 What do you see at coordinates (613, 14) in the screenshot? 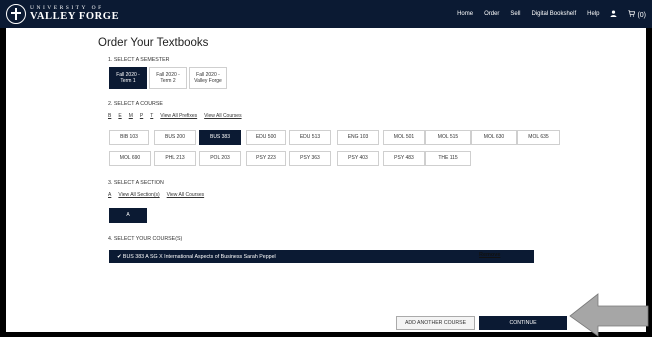
I see `user-icon` at bounding box center [613, 14].